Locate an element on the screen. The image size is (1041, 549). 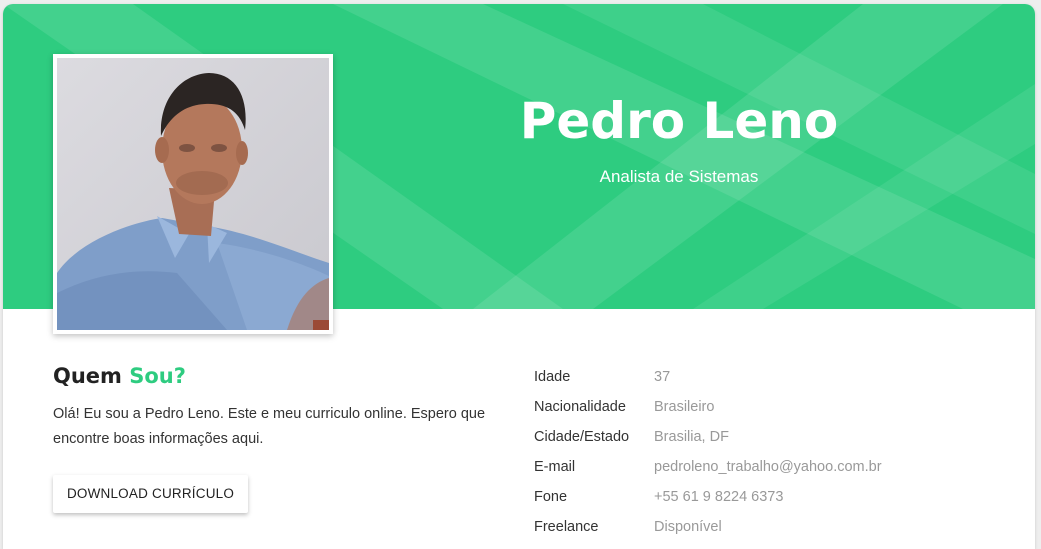
info-value: 37 is located at coordinates (662, 377).